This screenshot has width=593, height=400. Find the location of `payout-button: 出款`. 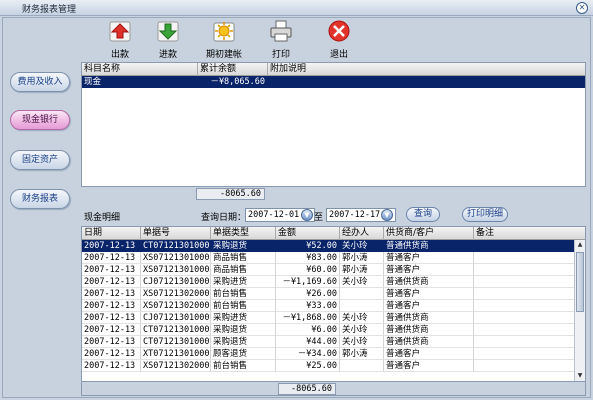

payout-button: 出款 is located at coordinates (120, 39).